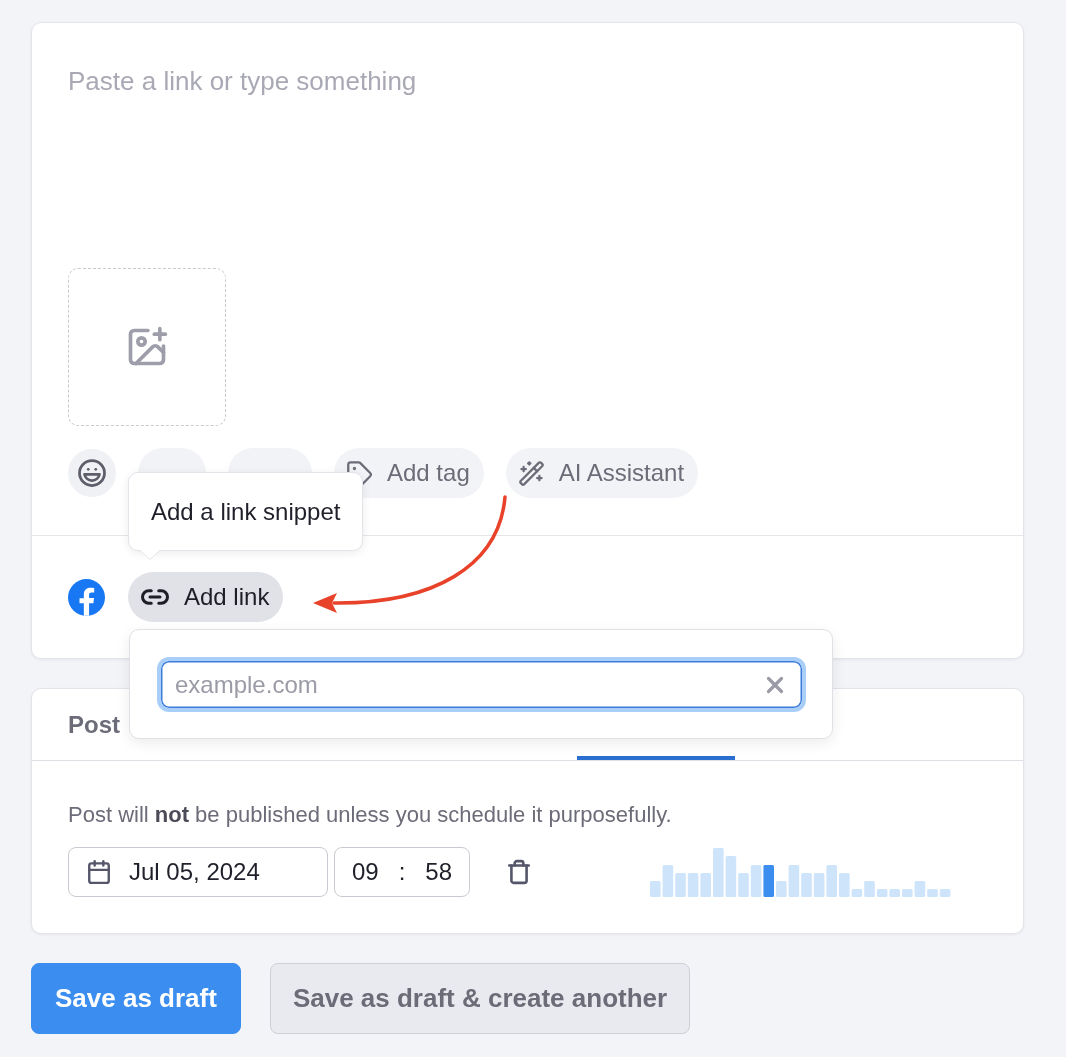 This screenshot has height=1057, width=1066. What do you see at coordinates (461, 684) in the screenshot?
I see `url-input: example.com` at bounding box center [461, 684].